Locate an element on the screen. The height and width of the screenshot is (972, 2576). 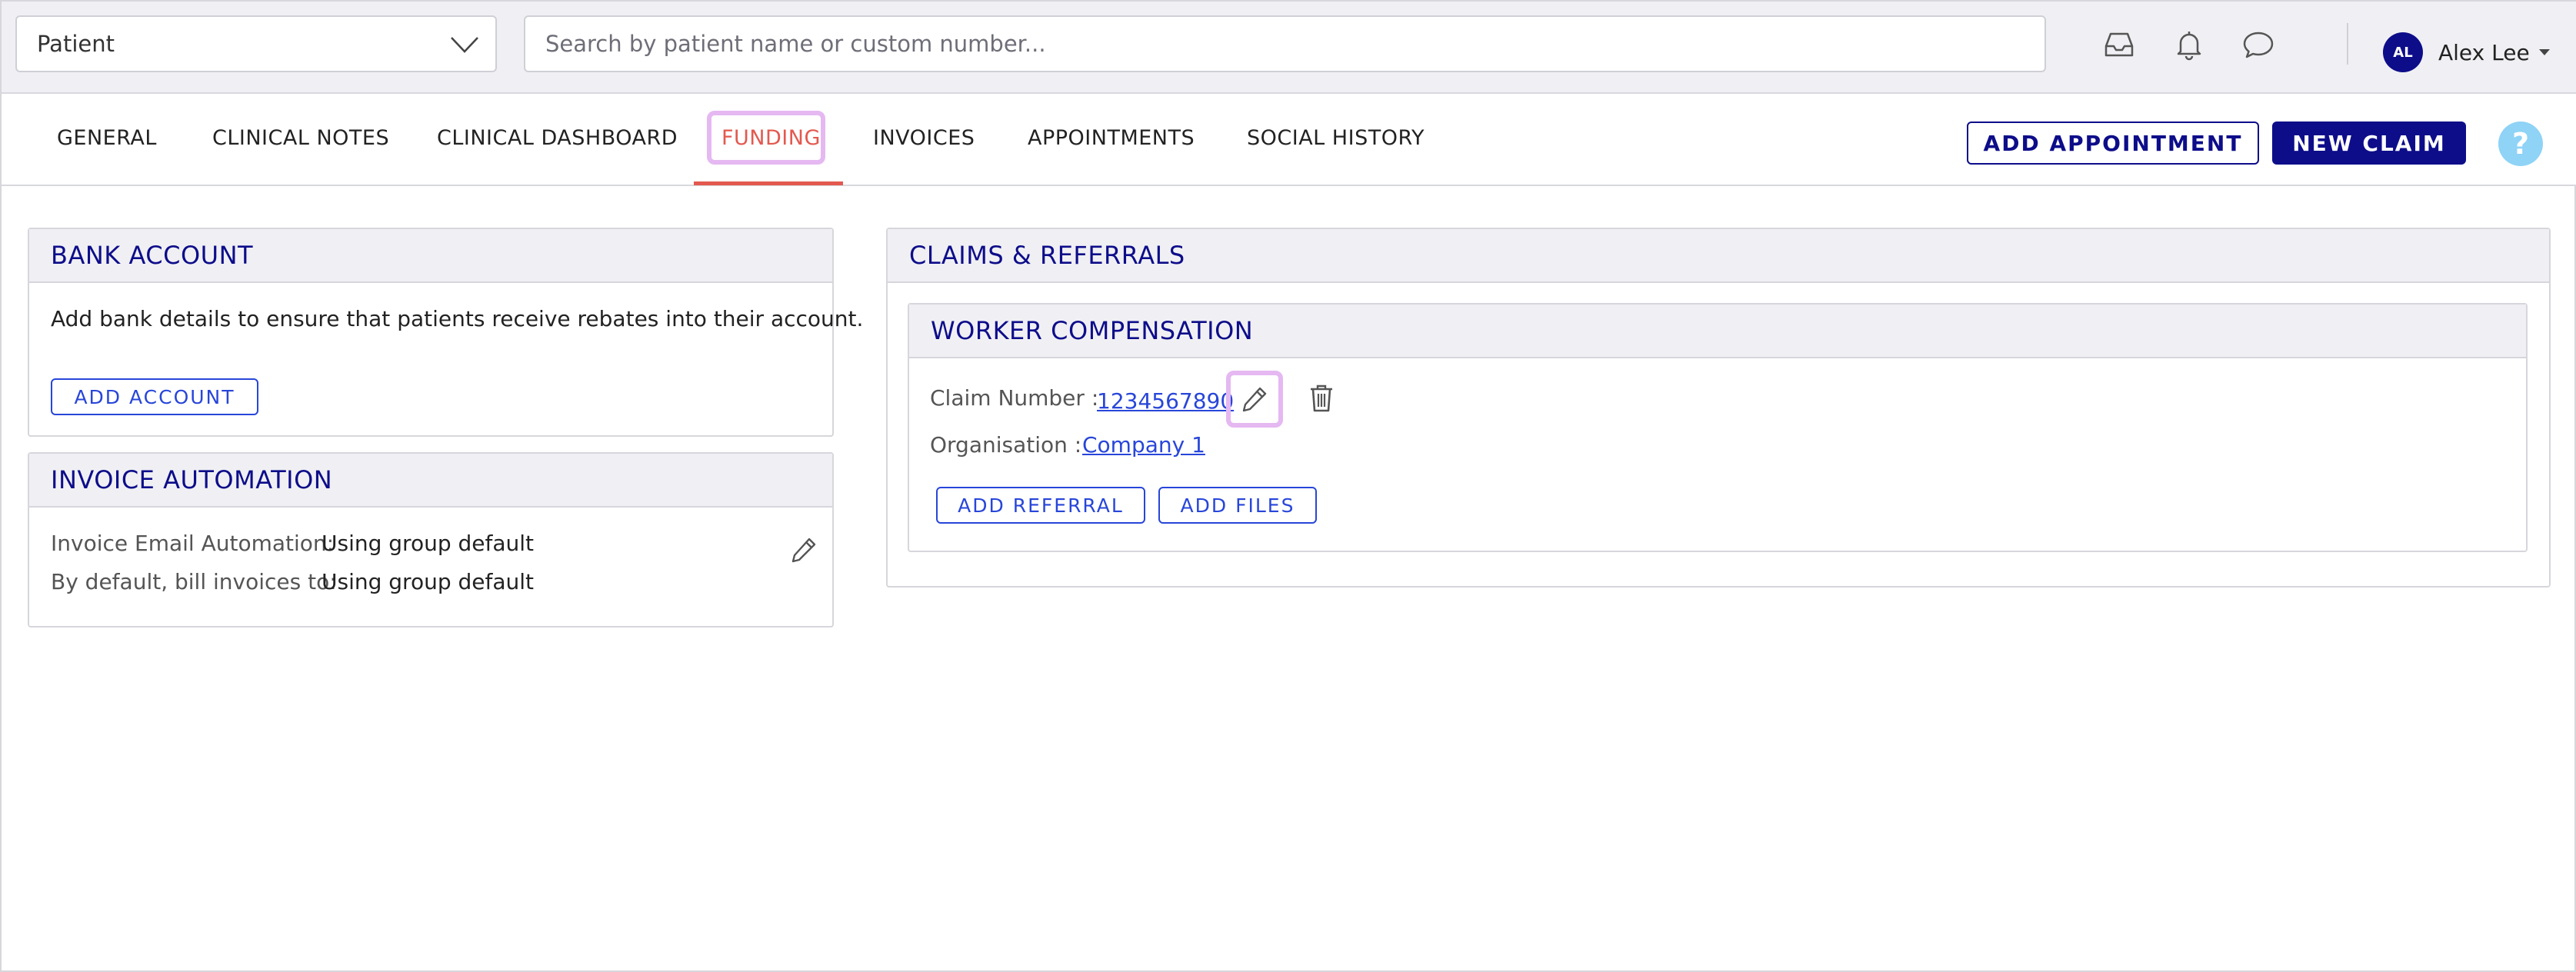
help-button: ? is located at coordinates (2520, 144).